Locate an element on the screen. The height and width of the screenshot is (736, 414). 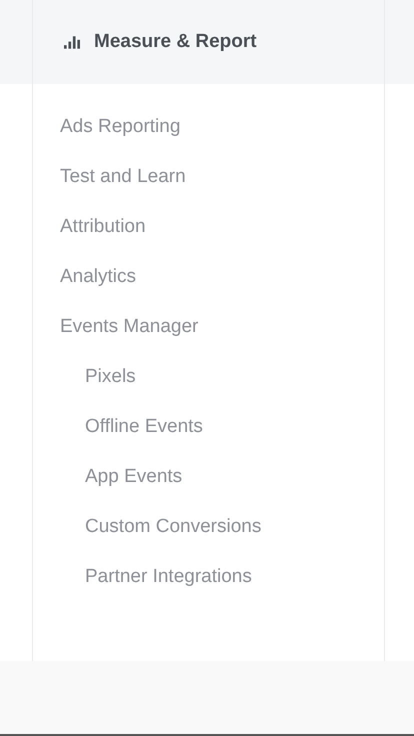
submenu-item: Offline Events is located at coordinates (222, 439).